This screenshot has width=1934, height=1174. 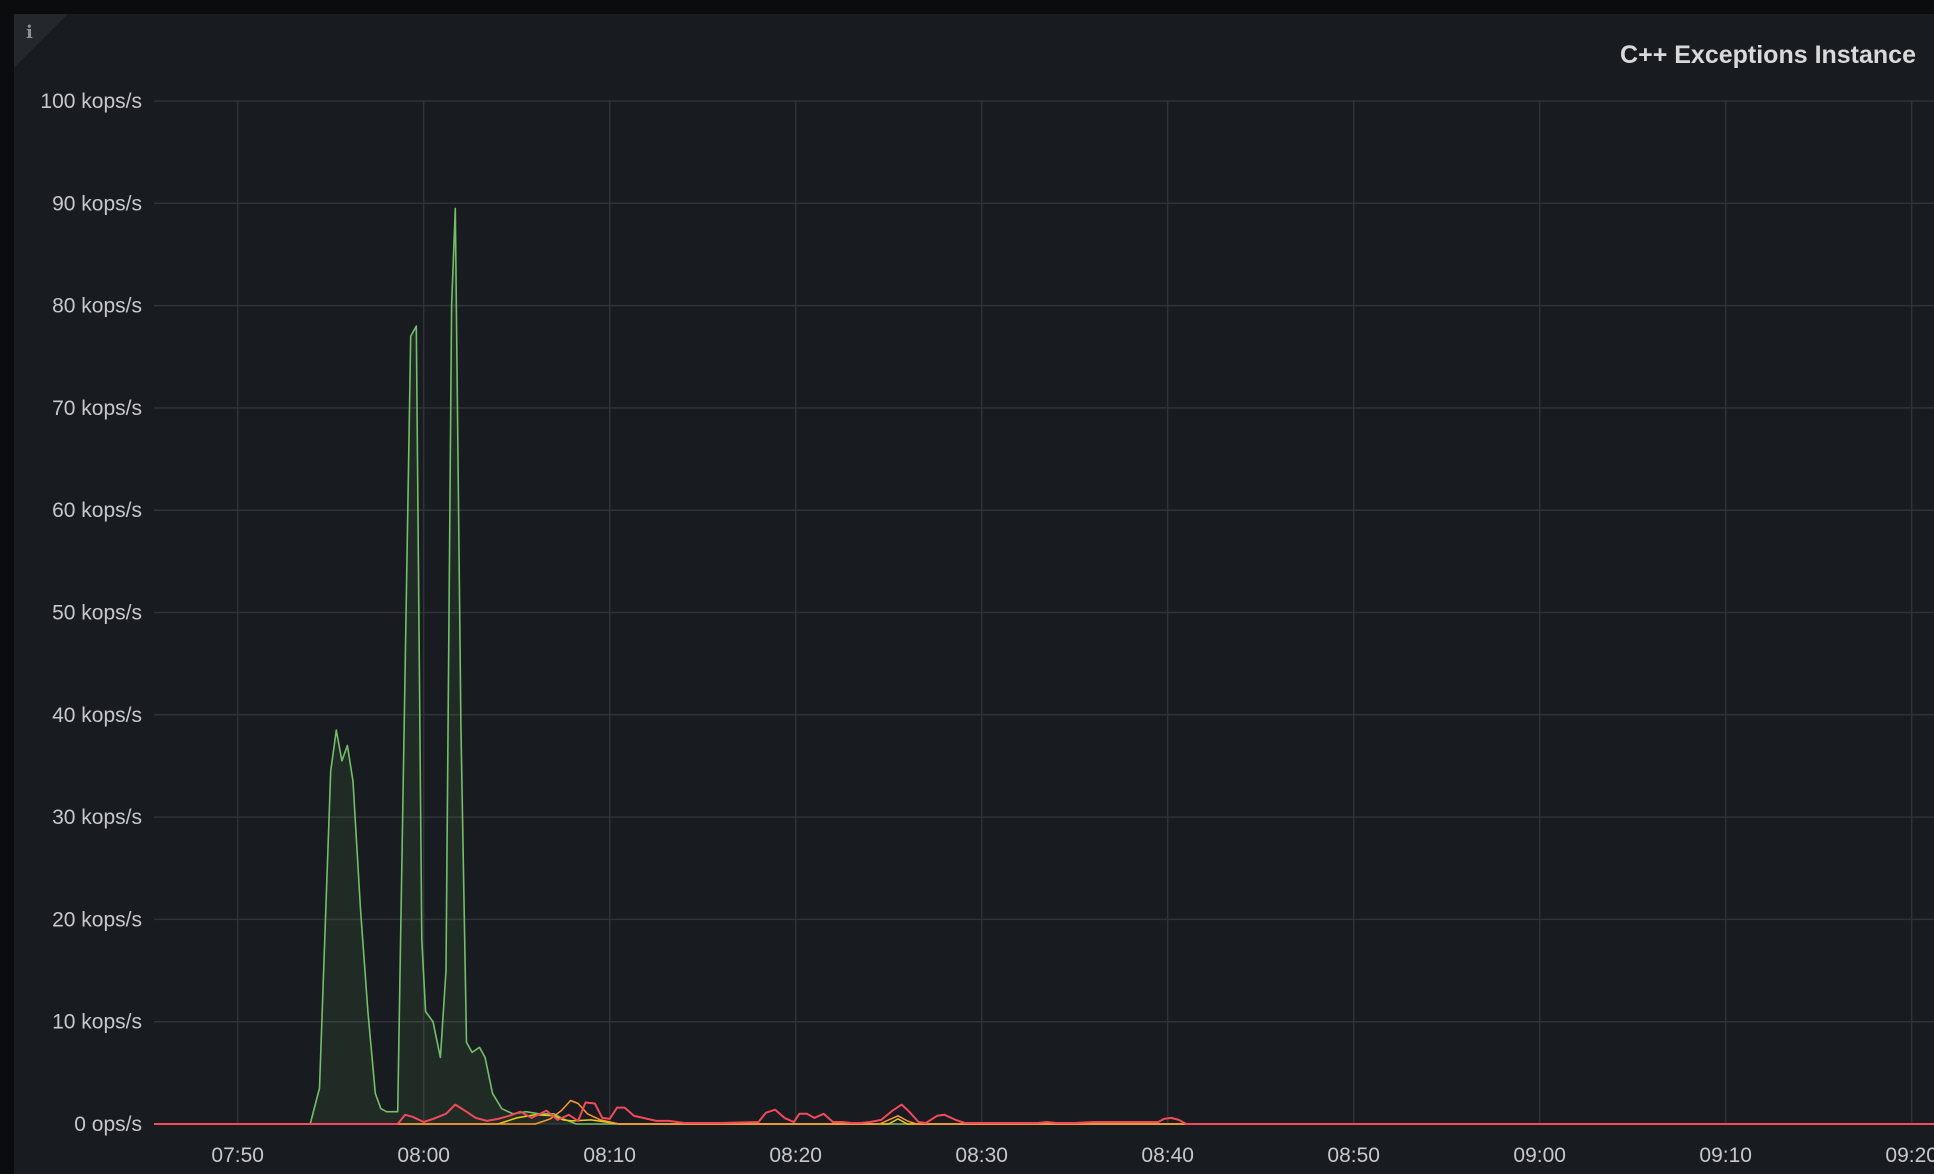 What do you see at coordinates (97, 919) in the screenshot?
I see `y-tick-label: 20 kops/s` at bounding box center [97, 919].